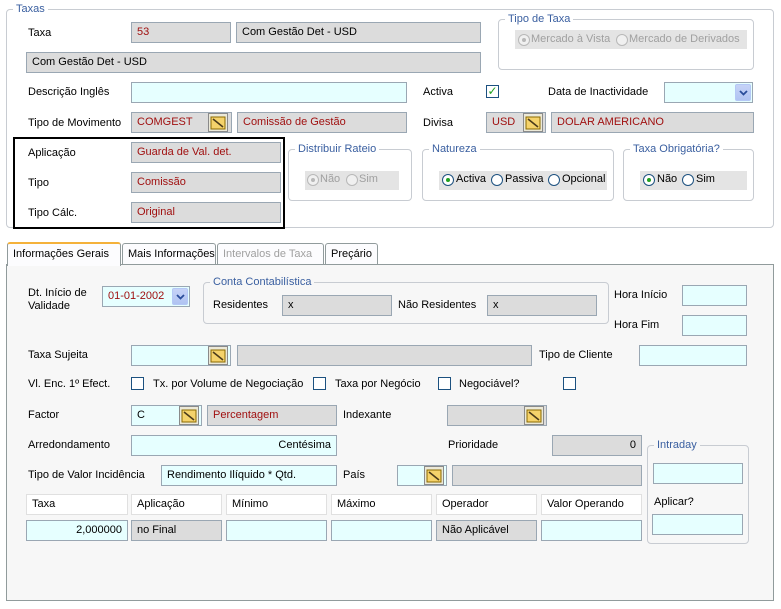 This screenshot has height=609, width=781. I want to click on intraday-legend: Intraday, so click(677, 445).